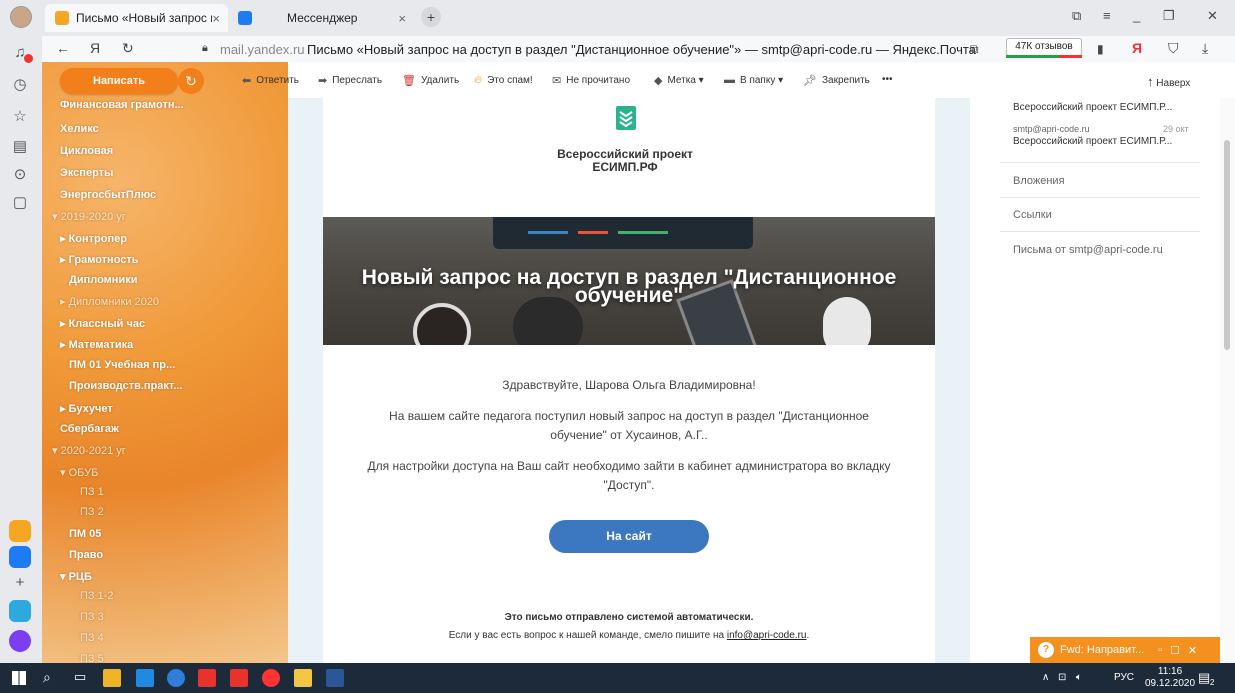  Describe the element at coordinates (591, 80) in the screenshot. I see `mark-unread-button: ✉ Не прочитано` at that location.